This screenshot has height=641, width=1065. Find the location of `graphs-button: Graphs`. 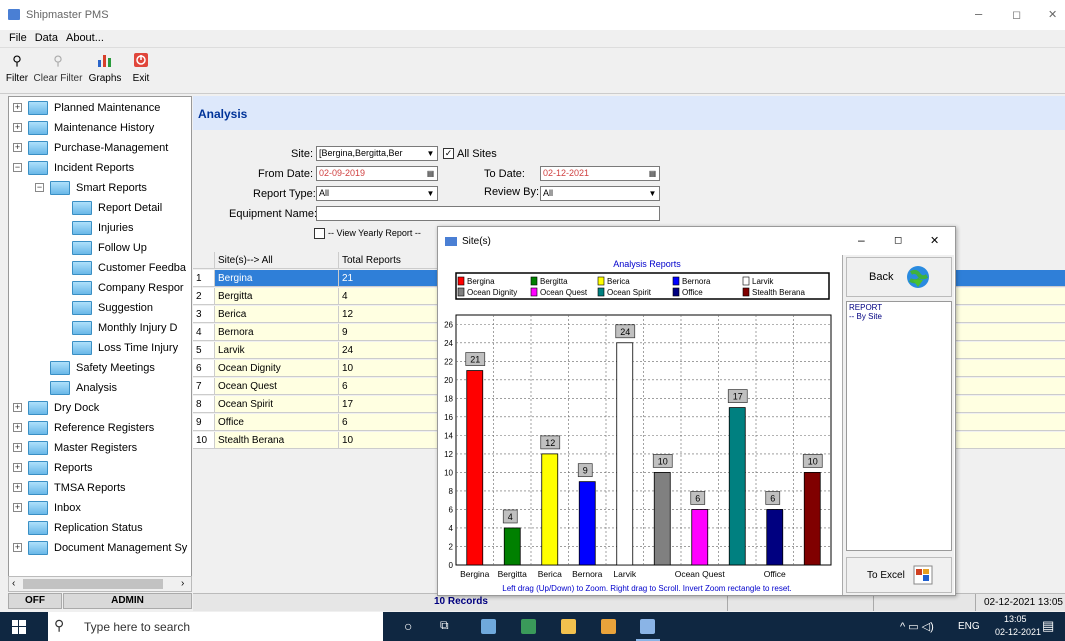

graphs-button: Graphs is located at coordinates (105, 68).